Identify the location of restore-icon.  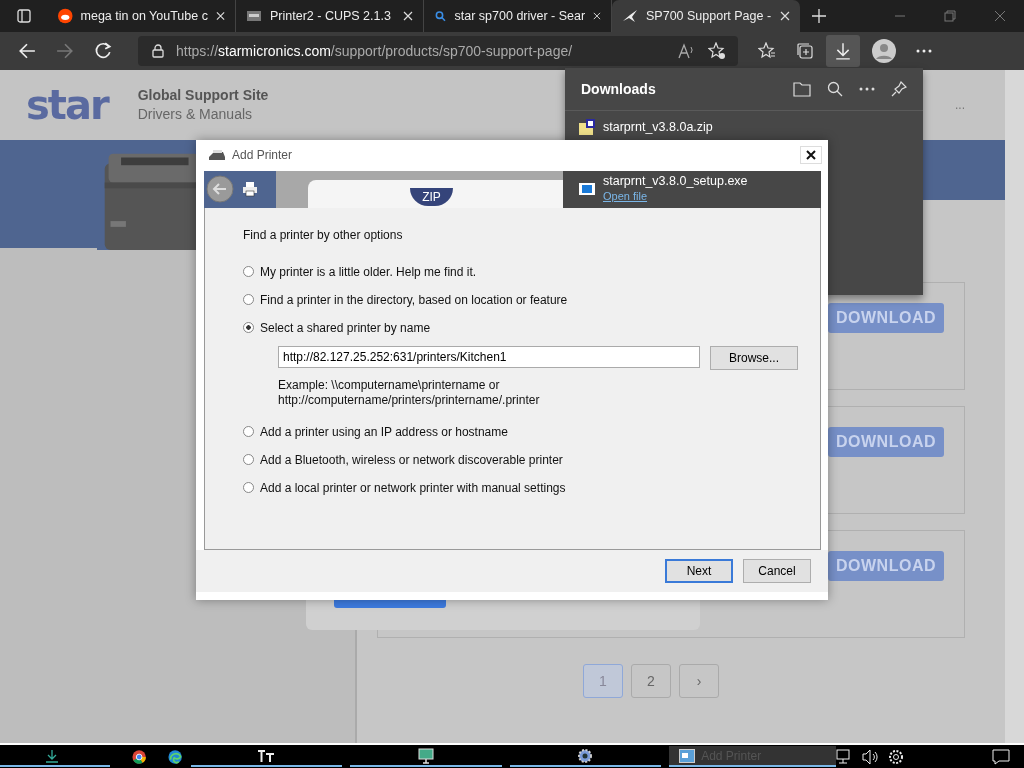
(950, 16).